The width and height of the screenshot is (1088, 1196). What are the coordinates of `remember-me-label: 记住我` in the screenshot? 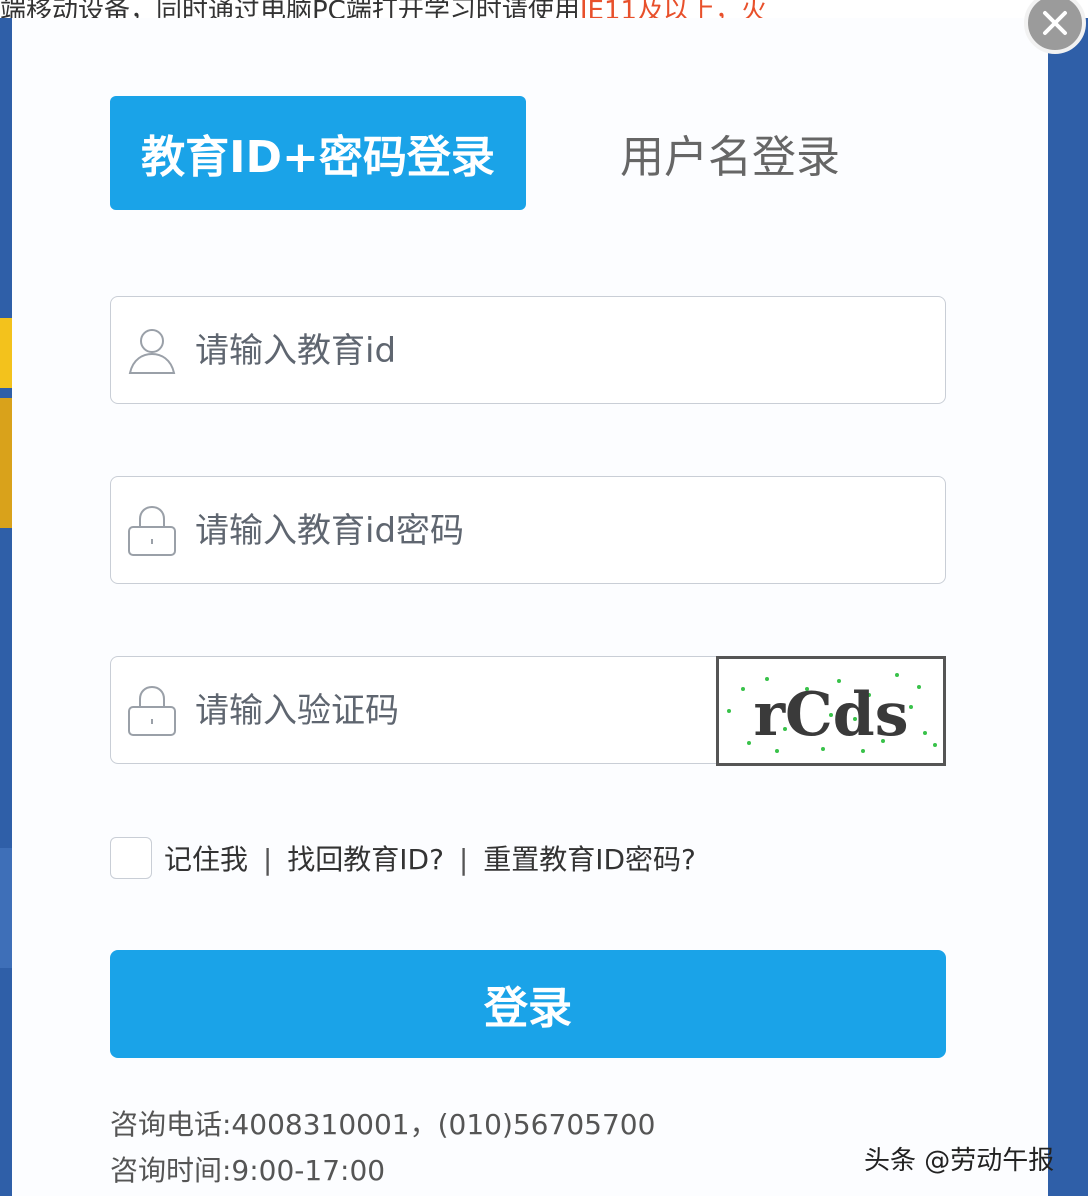 It's located at (206, 859).